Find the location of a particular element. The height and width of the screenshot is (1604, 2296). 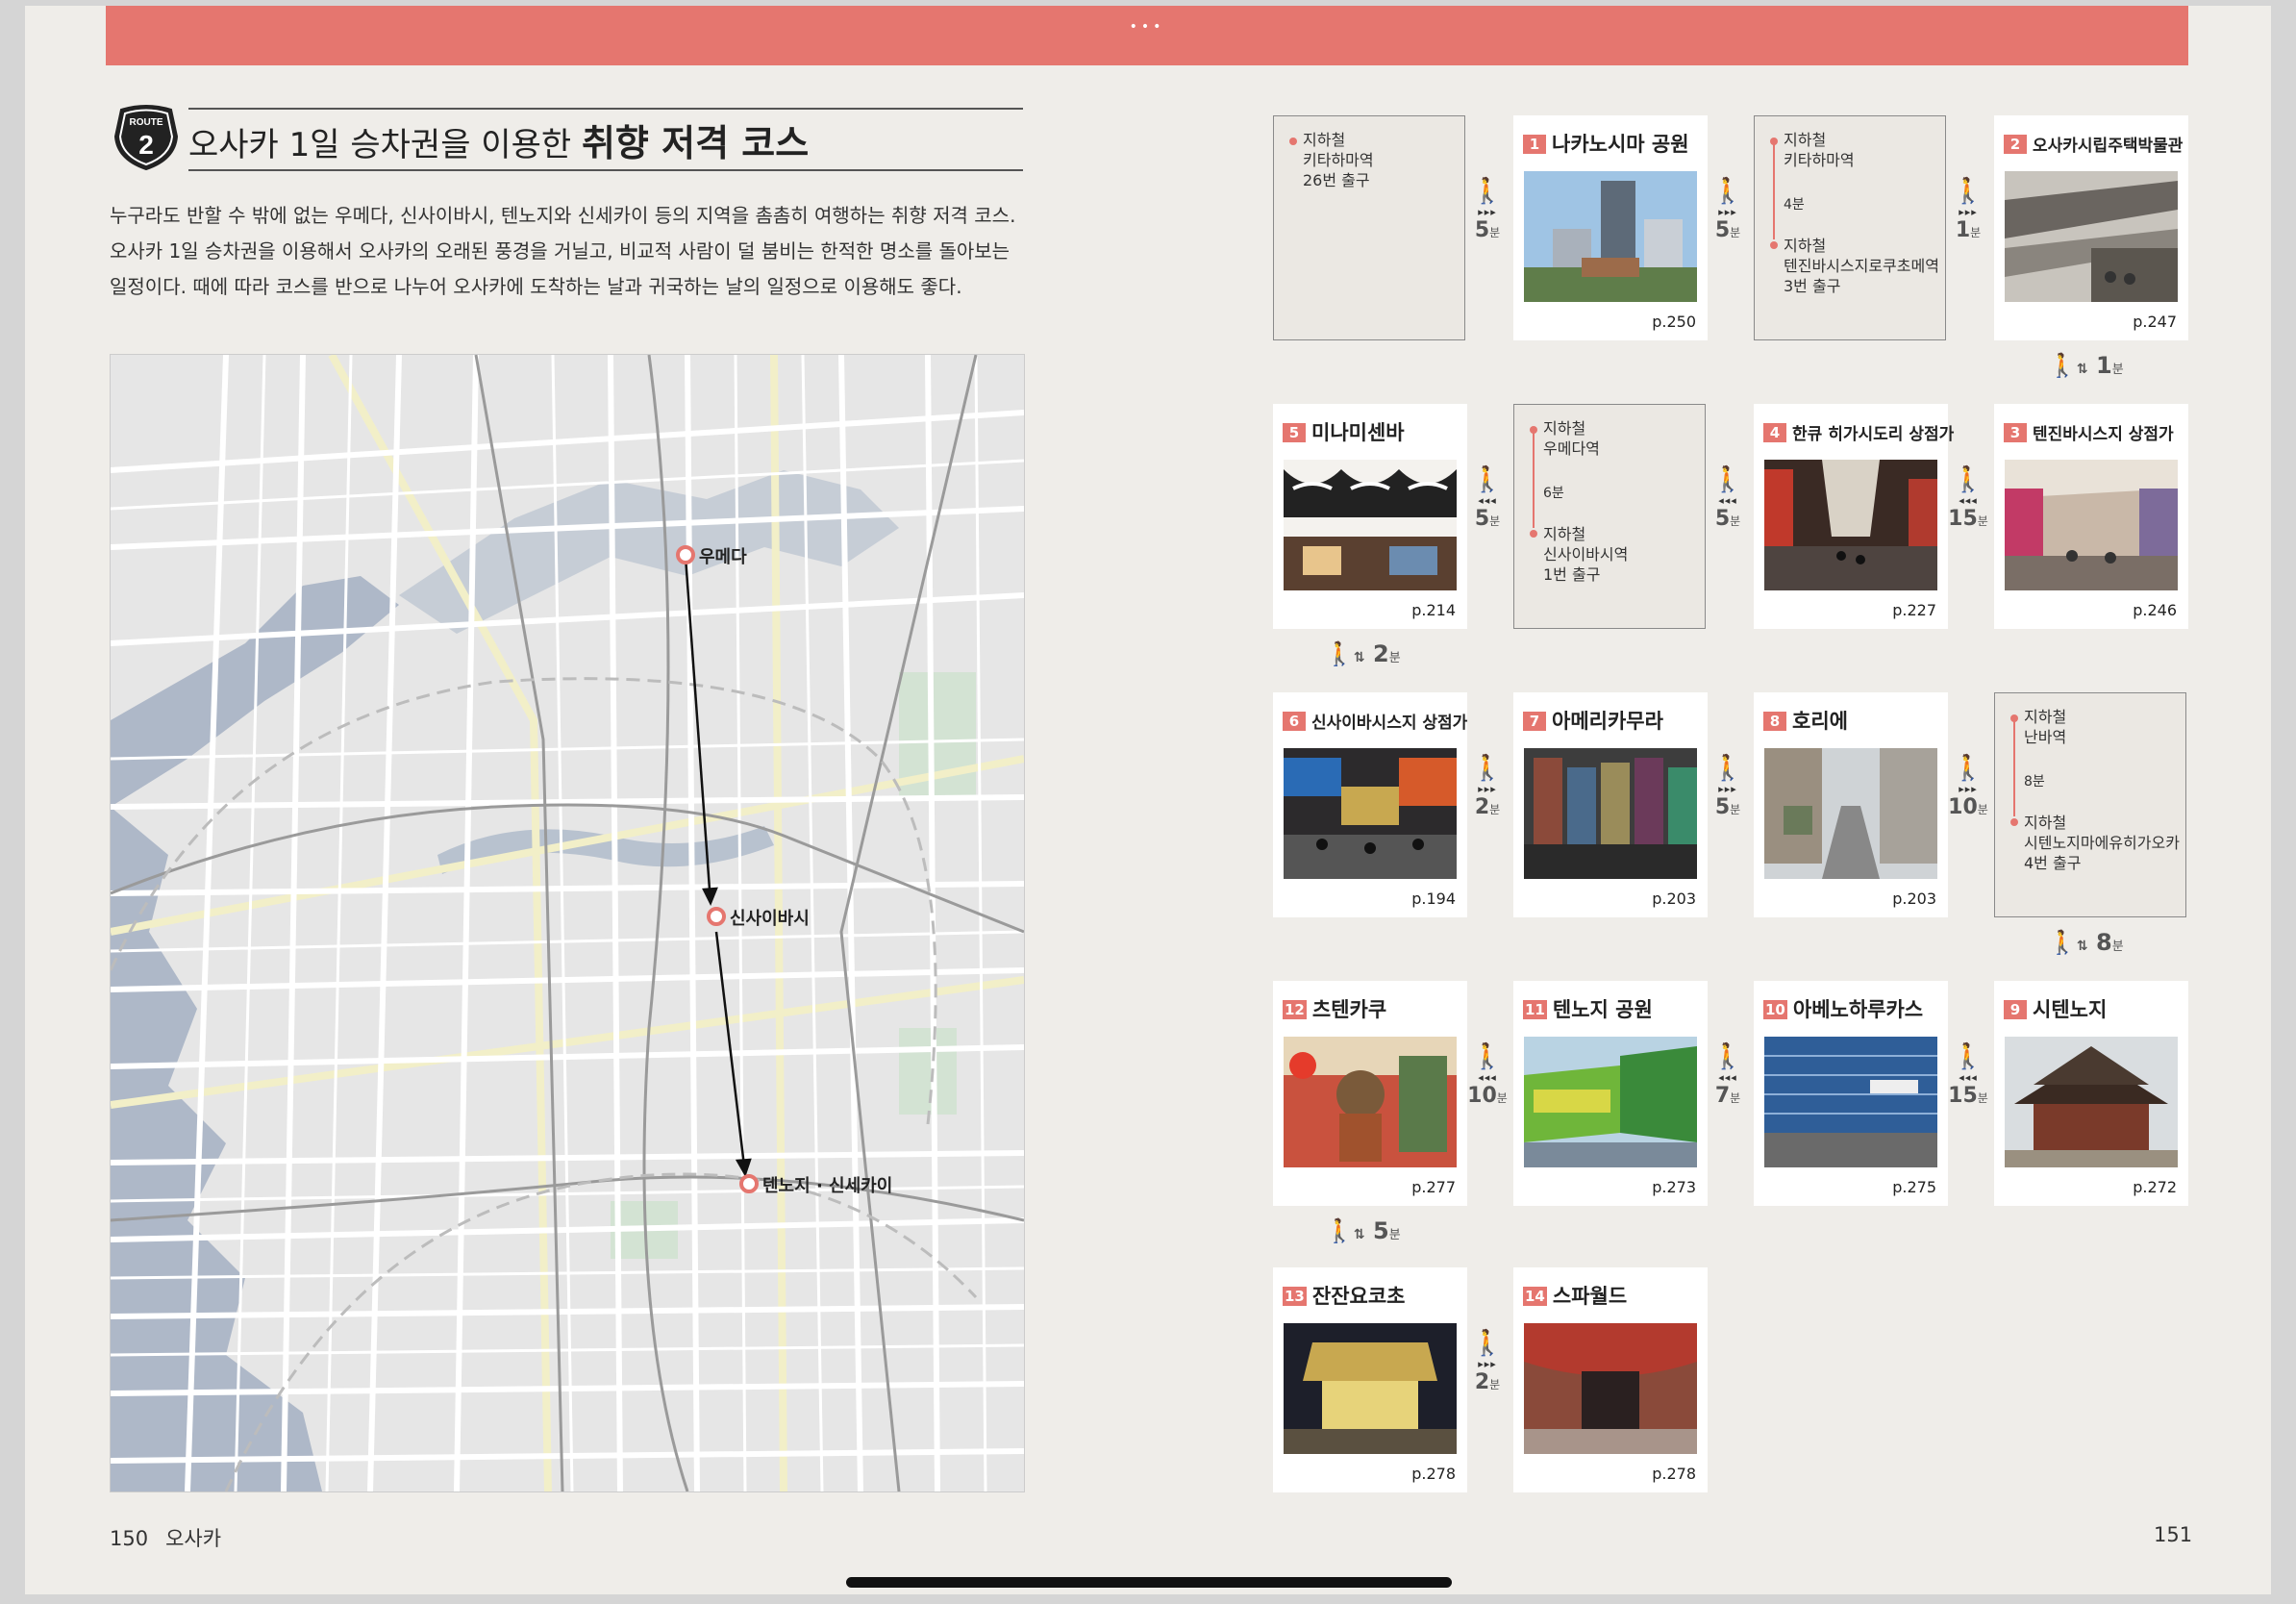

spot-title: 14 스파월드 is located at coordinates (1575, 1295).